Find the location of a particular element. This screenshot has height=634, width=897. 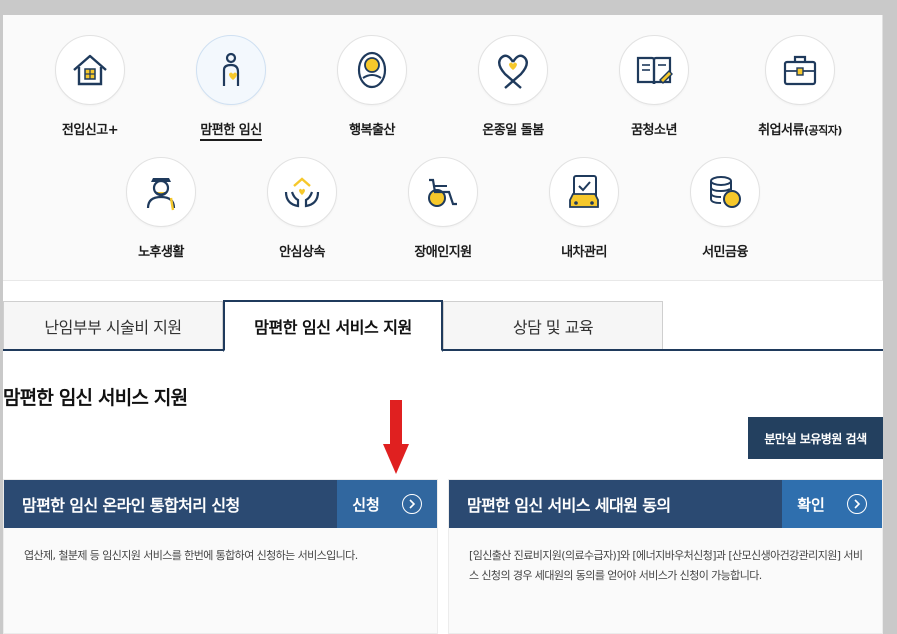

apply-button-label: 신청 is located at coordinates (366, 504).